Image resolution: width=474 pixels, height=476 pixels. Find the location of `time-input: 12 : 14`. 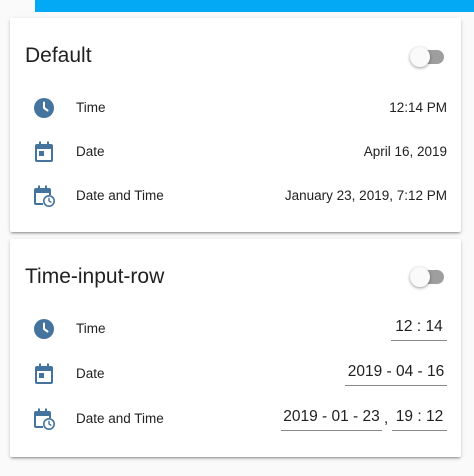

time-input: 12 : 14 is located at coordinates (419, 327).